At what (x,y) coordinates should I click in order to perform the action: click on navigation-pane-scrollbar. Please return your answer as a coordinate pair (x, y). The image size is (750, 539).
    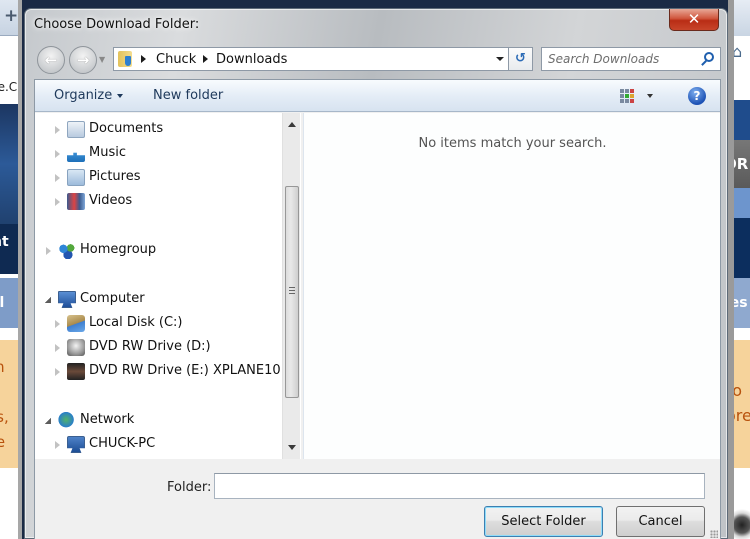
    Looking at the image, I should click on (291, 286).